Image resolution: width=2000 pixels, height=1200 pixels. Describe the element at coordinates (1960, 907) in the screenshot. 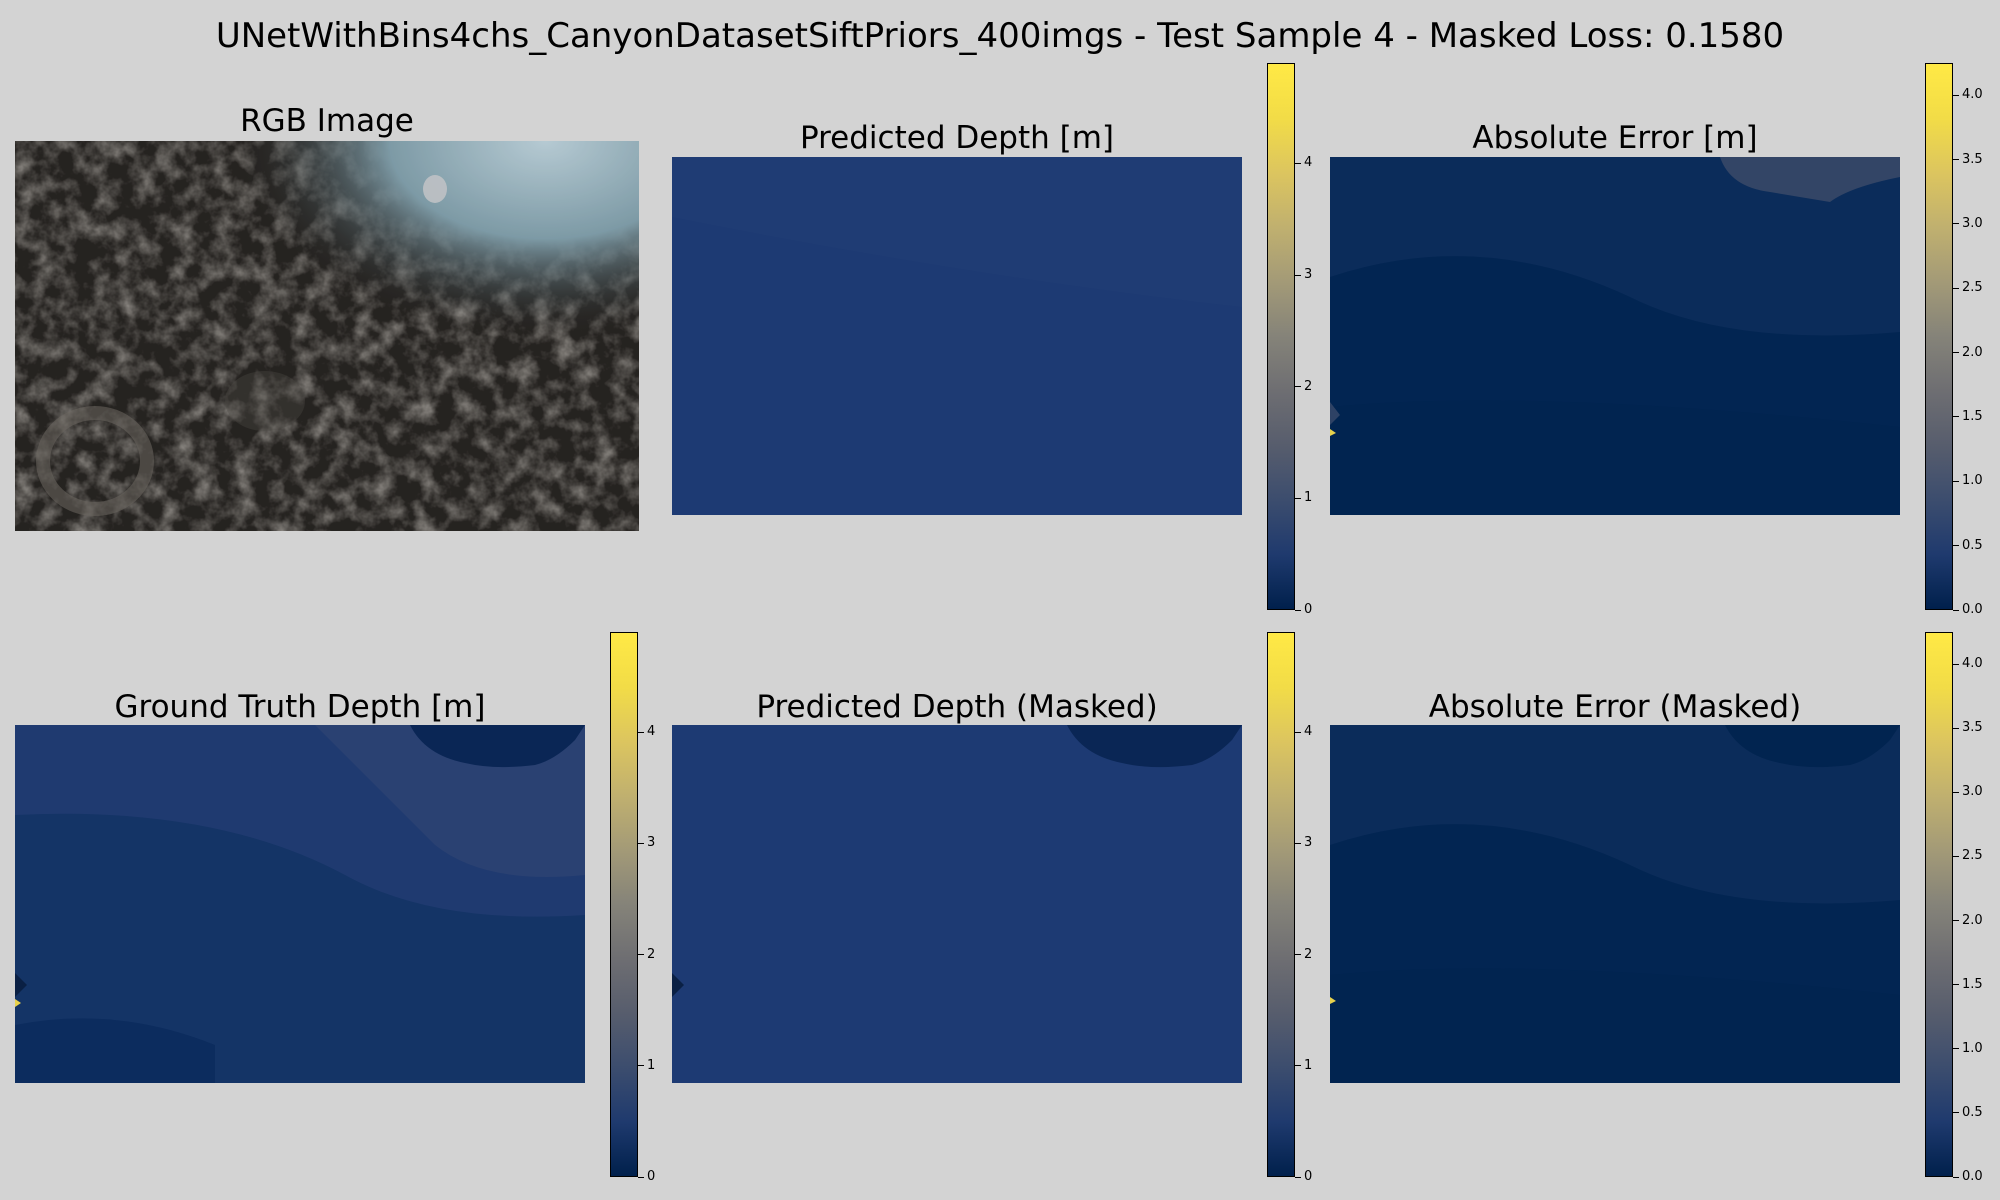

I see `colorbar-absolute-error-masked: 0.0 0.5 1.0 1.5 2.0 2.5 3.0 3.5 4.0` at that location.